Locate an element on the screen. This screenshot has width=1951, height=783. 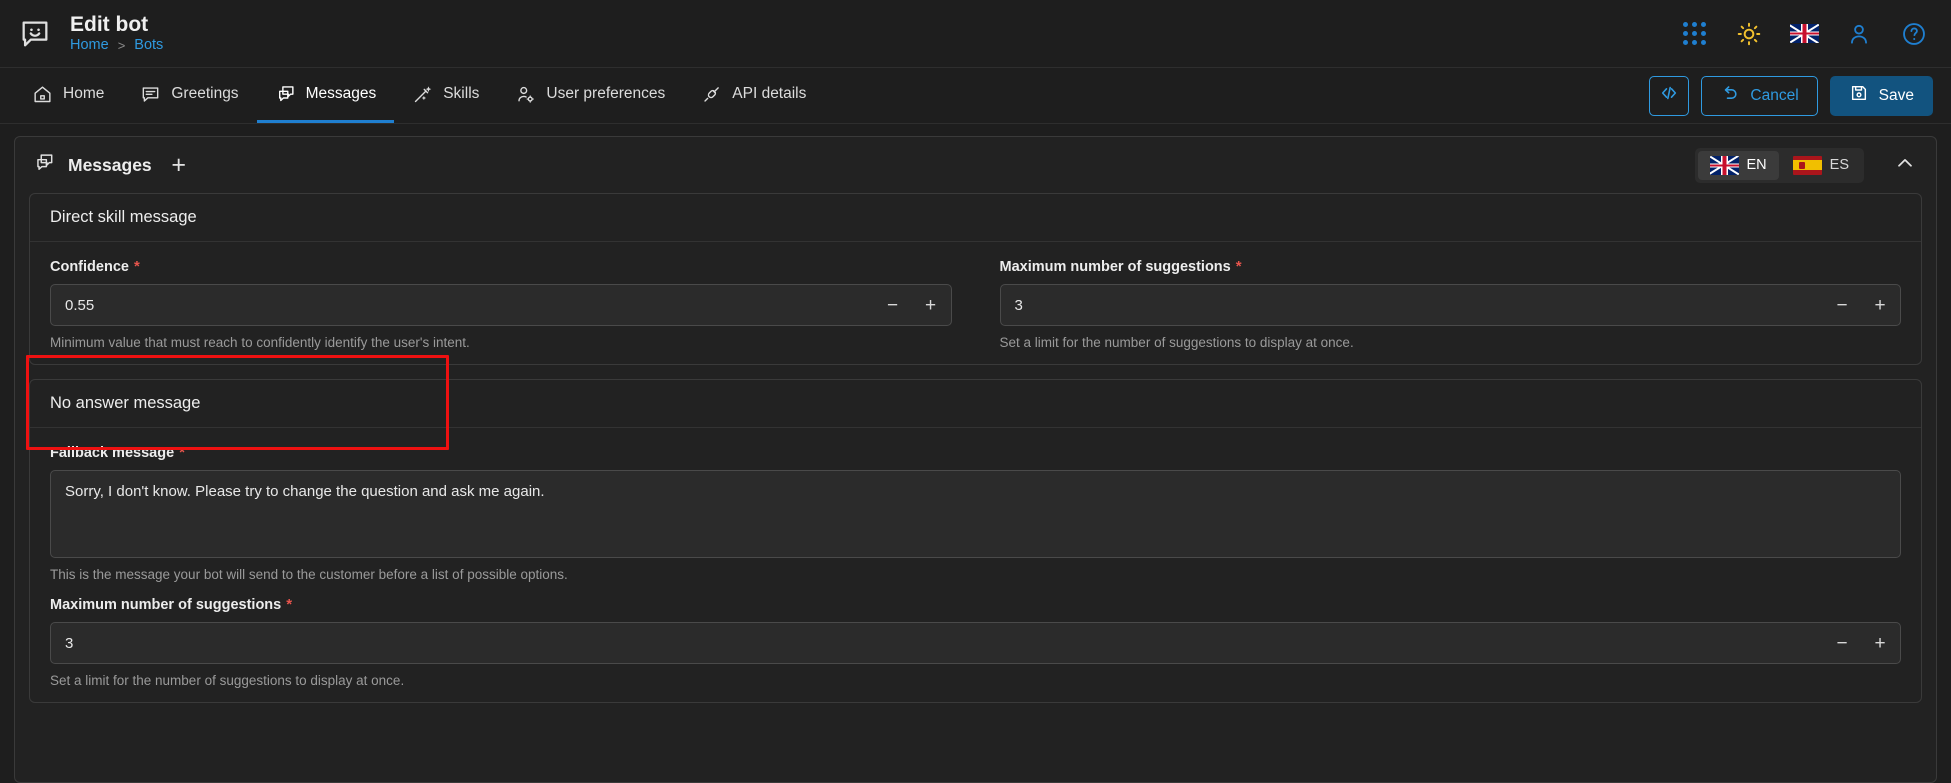
header-icon-group is located at coordinates (1804, 34).